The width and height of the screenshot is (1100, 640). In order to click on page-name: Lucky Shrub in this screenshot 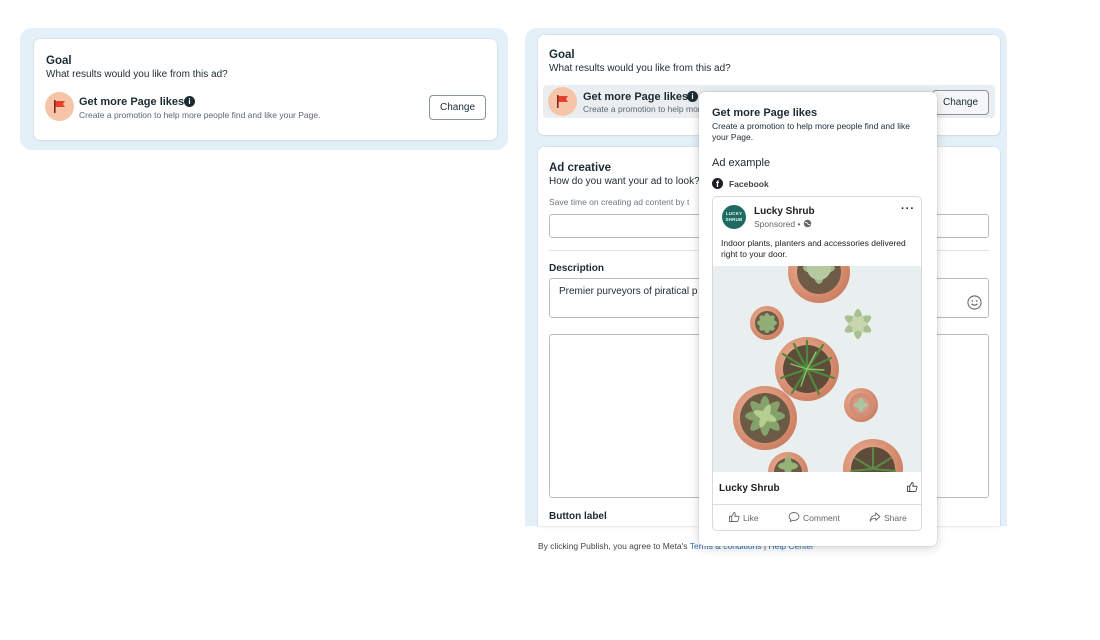, I will do `click(784, 211)`.